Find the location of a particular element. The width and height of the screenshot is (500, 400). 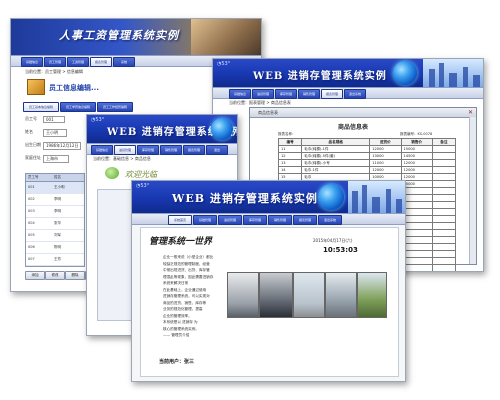

report-doc-title: 商品信息表 is located at coordinates (268, 112).